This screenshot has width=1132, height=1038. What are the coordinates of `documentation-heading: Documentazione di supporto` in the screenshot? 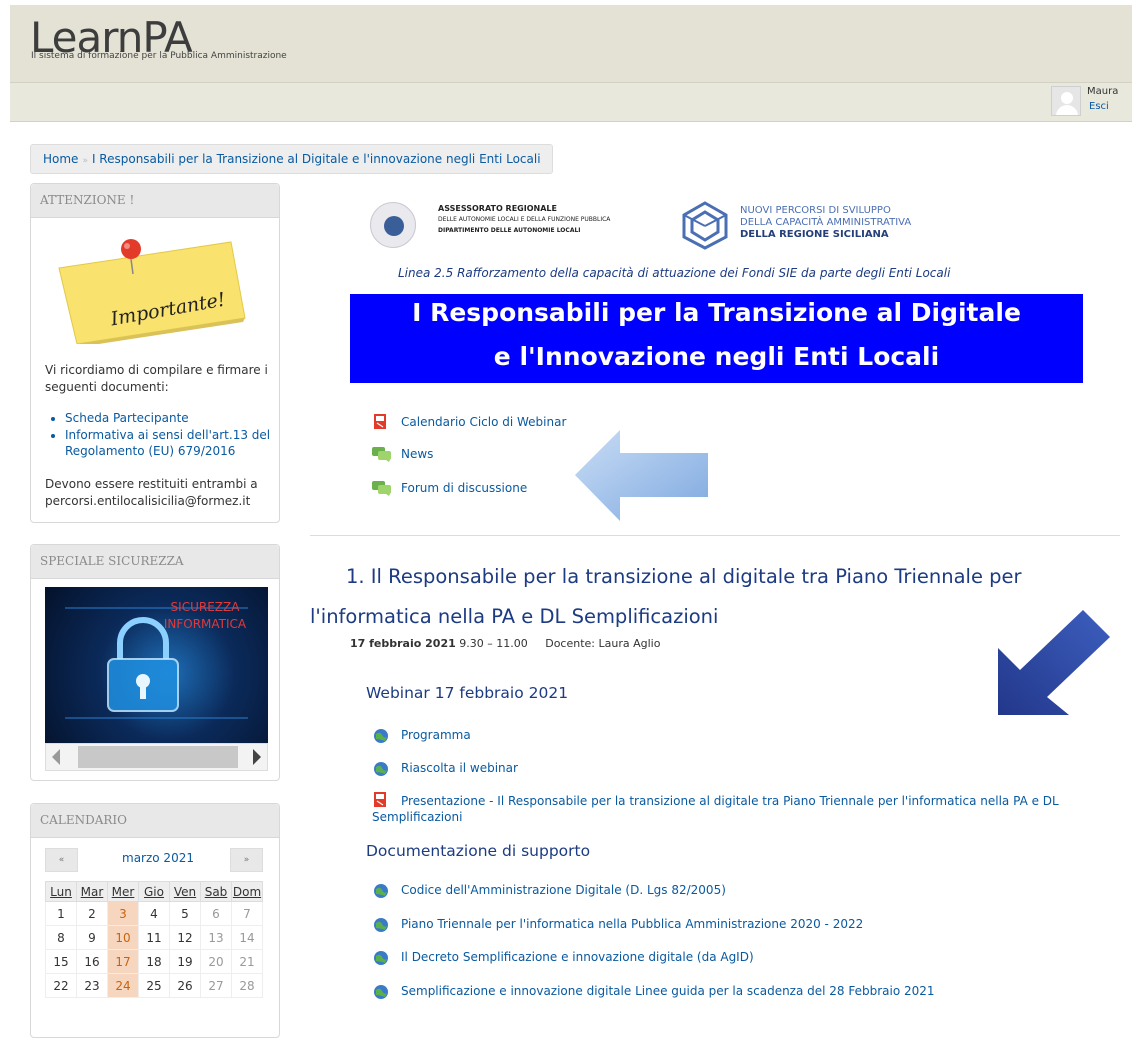 It's located at (478, 851).